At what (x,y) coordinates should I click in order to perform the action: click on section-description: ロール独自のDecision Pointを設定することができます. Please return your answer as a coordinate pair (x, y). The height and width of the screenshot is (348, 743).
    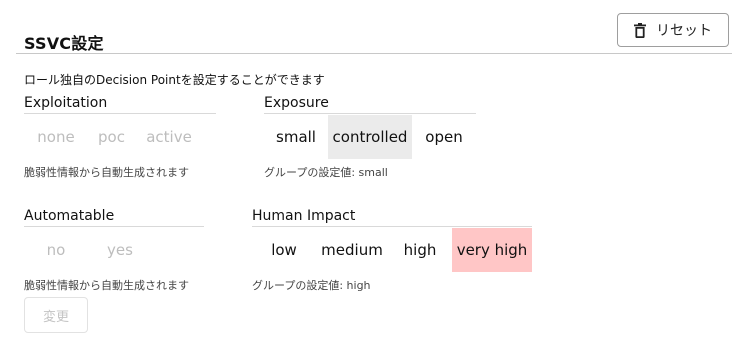
    Looking at the image, I should click on (174, 80).